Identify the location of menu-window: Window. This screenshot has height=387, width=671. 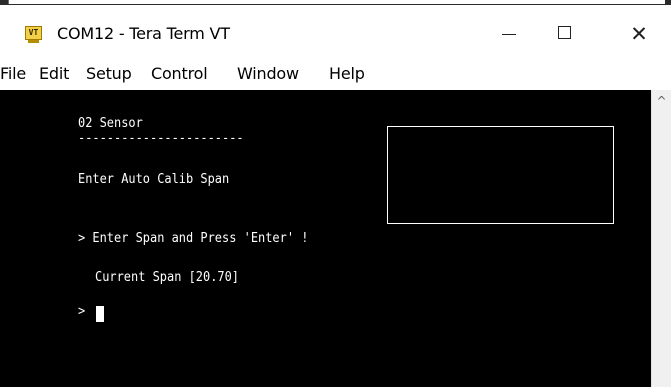
(268, 73).